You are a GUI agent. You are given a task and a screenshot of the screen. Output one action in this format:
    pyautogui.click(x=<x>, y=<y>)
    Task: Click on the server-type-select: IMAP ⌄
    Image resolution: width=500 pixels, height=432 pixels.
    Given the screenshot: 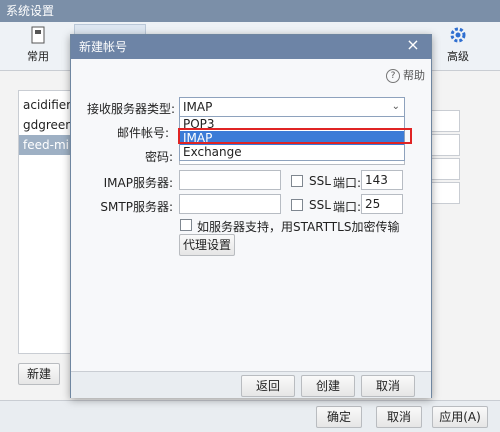 What is the action you would take?
    pyautogui.click(x=292, y=107)
    